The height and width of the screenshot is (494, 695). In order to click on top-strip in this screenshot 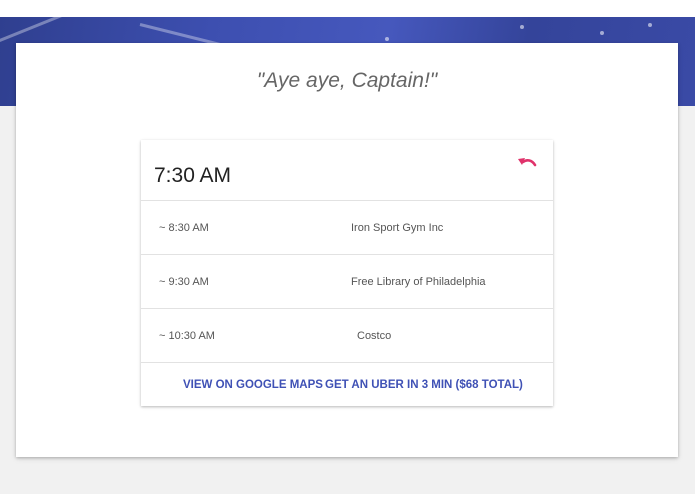, I will do `click(347, 8)`.